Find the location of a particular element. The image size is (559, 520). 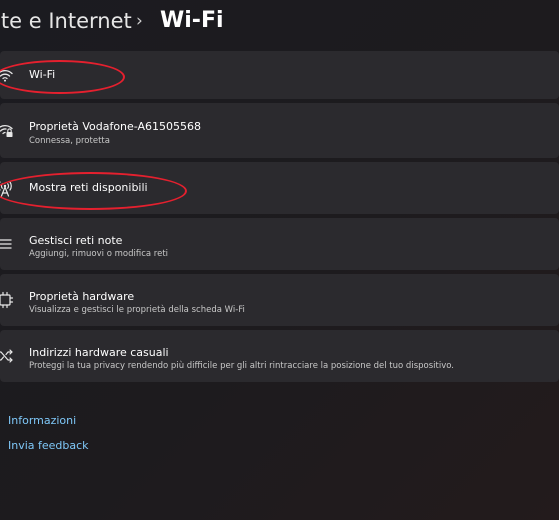

page-title: Wi-Fi is located at coordinates (192, 20).